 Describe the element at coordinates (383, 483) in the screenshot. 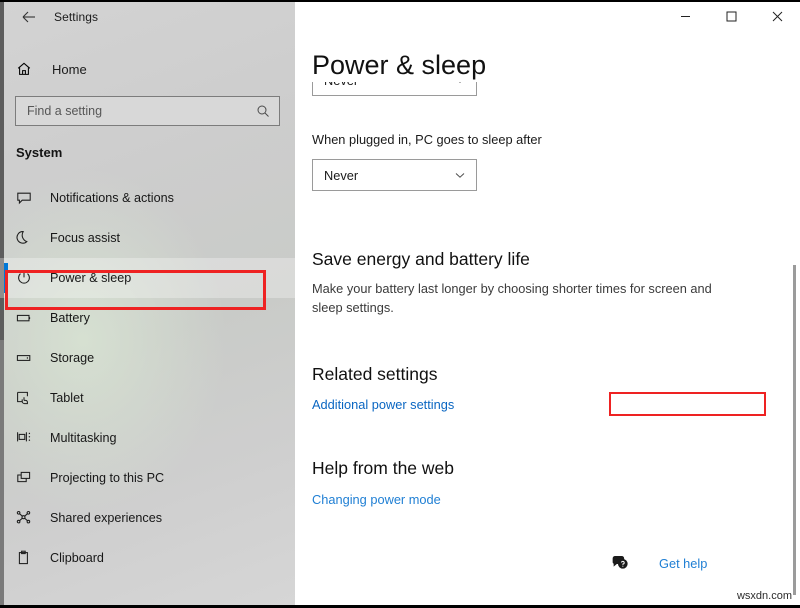

I see `help-from-web-section: Help from the web Changing power mode` at that location.